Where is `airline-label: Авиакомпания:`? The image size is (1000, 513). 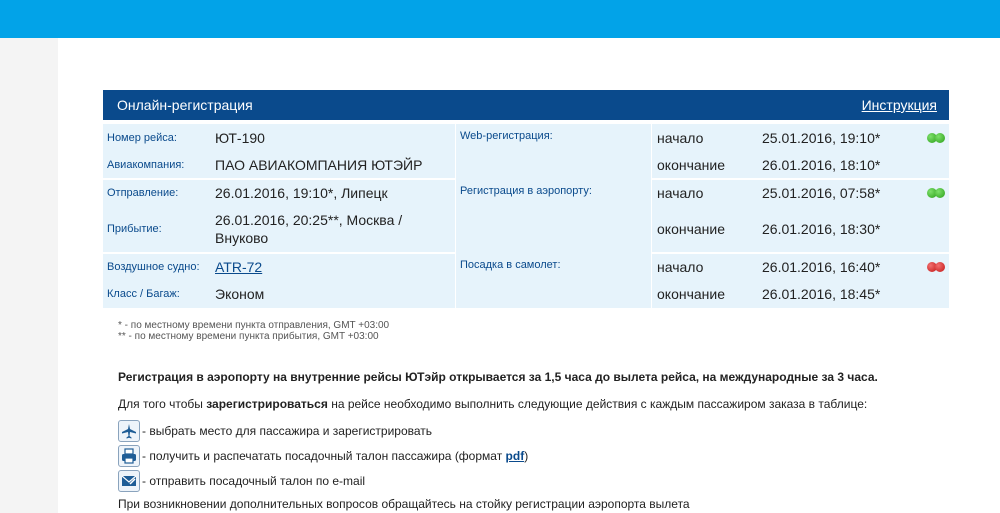 airline-label: Авиакомпания: is located at coordinates (156, 166).